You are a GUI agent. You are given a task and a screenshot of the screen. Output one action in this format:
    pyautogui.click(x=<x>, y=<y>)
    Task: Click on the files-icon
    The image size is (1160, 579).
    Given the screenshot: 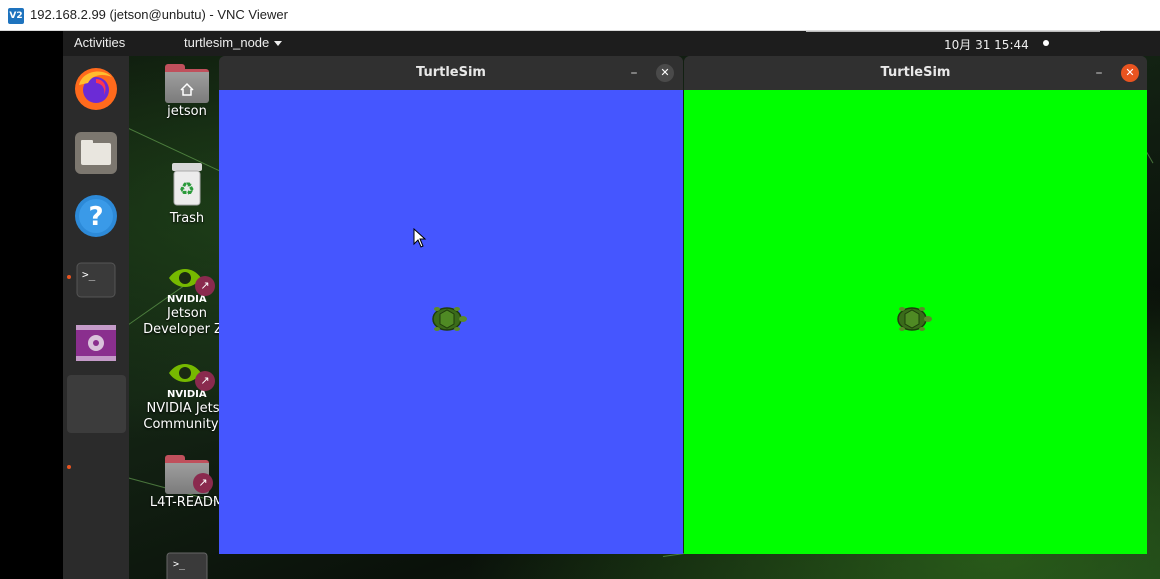 What is the action you would take?
    pyautogui.click(x=96, y=153)
    